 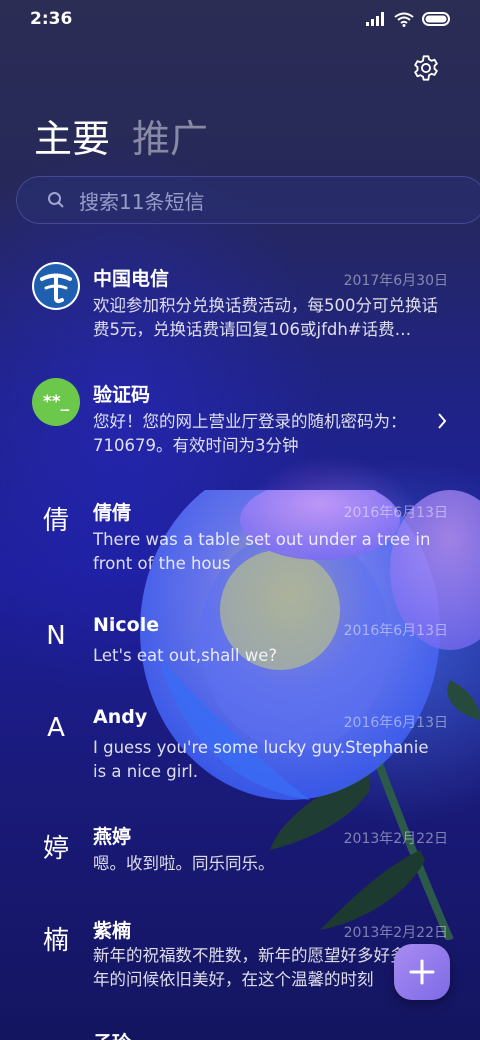 I want to click on status-icons, so click(x=409, y=19).